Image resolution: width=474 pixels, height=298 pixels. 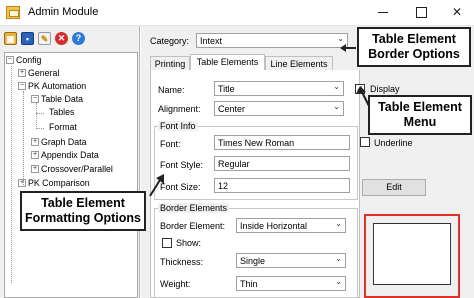 I want to click on callout-formatting-options: Table Element Formatting Options, so click(x=83, y=211).